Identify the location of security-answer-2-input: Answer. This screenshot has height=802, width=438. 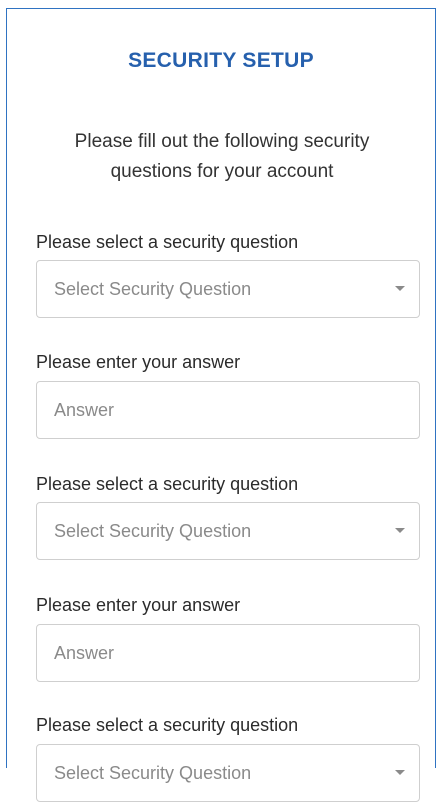
(228, 653).